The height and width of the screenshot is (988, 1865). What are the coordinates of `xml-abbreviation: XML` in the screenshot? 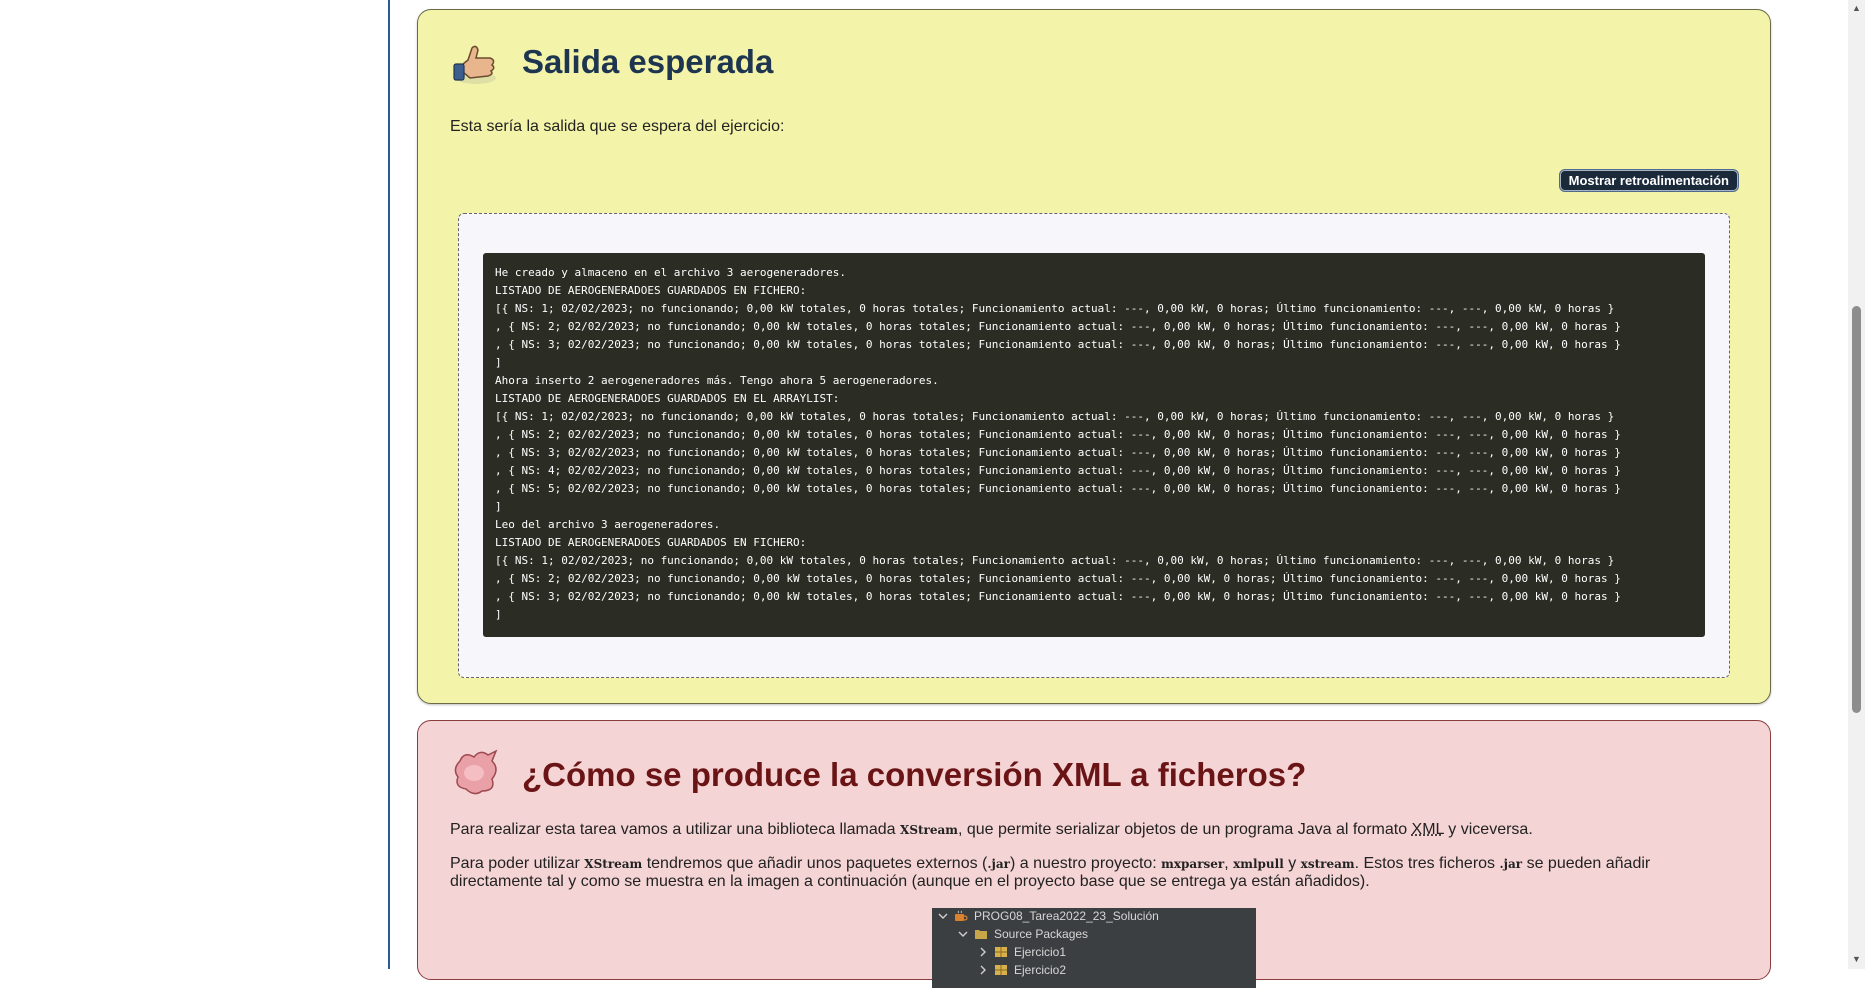 It's located at (1428, 829).